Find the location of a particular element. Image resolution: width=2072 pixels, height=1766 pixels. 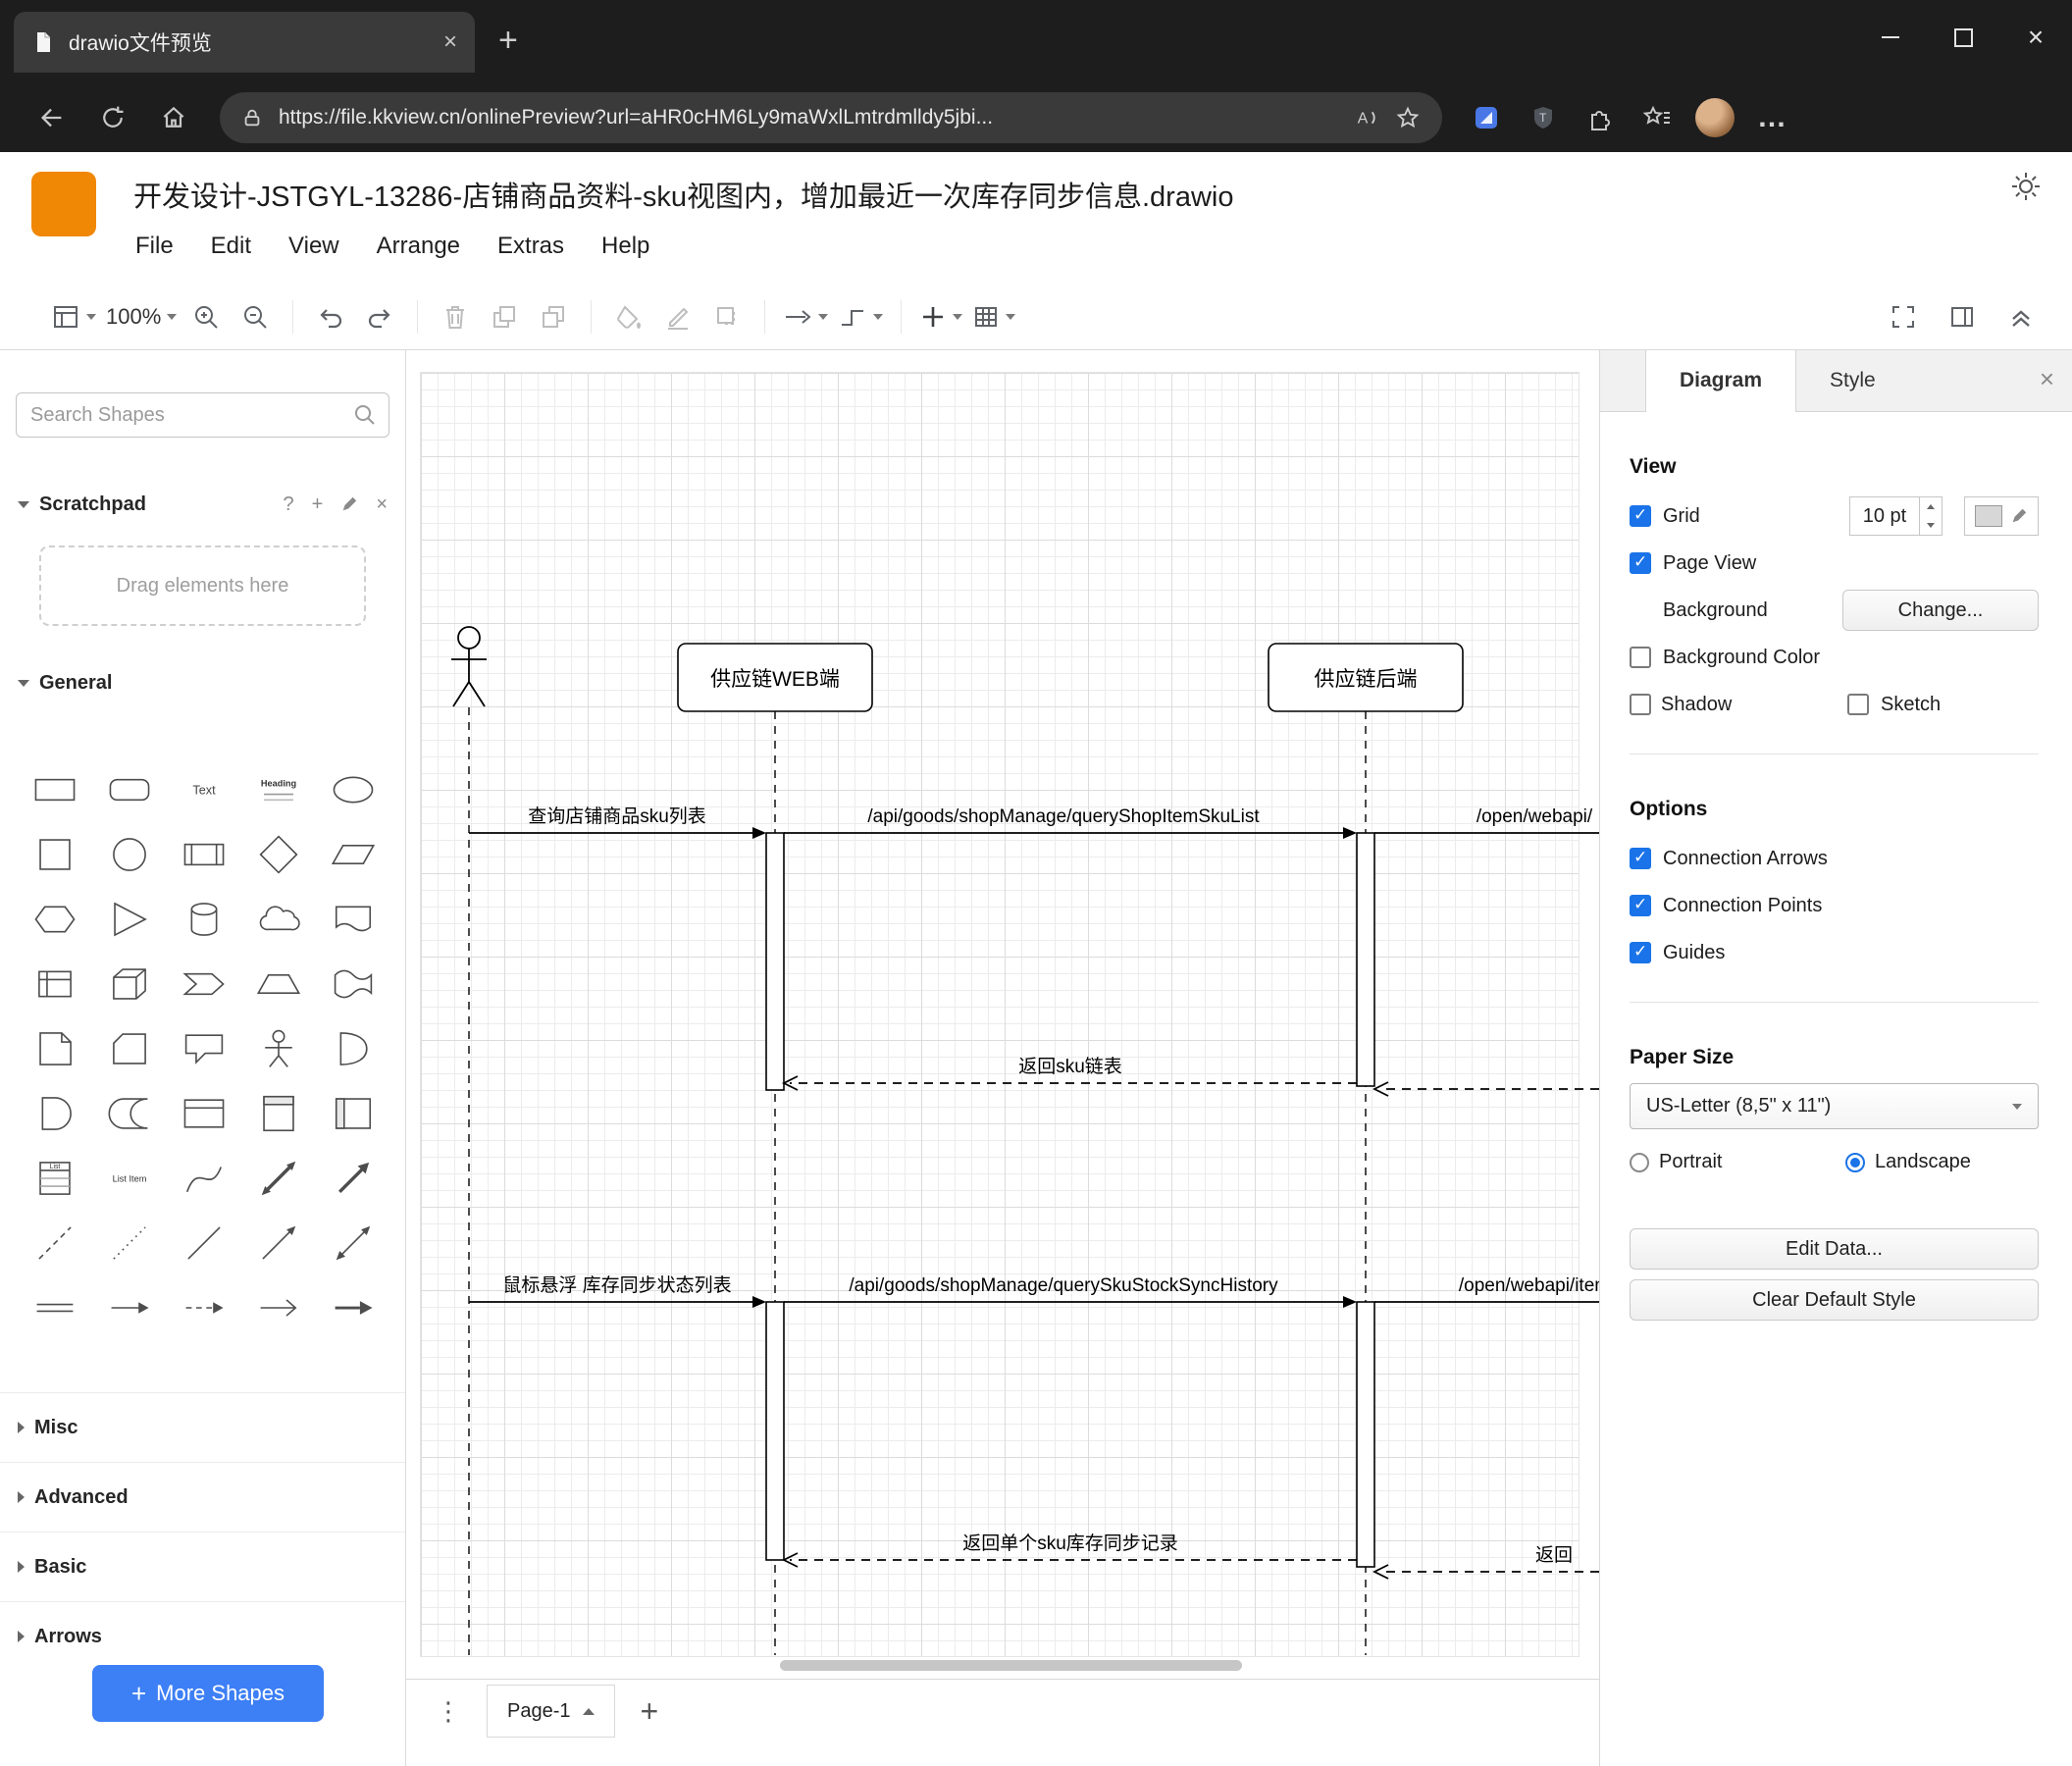

read-aloud-icon: A is located at coordinates (1366, 117).